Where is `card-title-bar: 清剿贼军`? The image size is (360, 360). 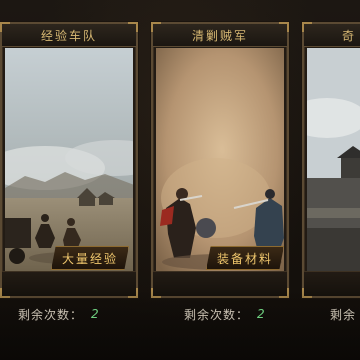 card-title-bar: 清剿贼军 is located at coordinates (220, 35).